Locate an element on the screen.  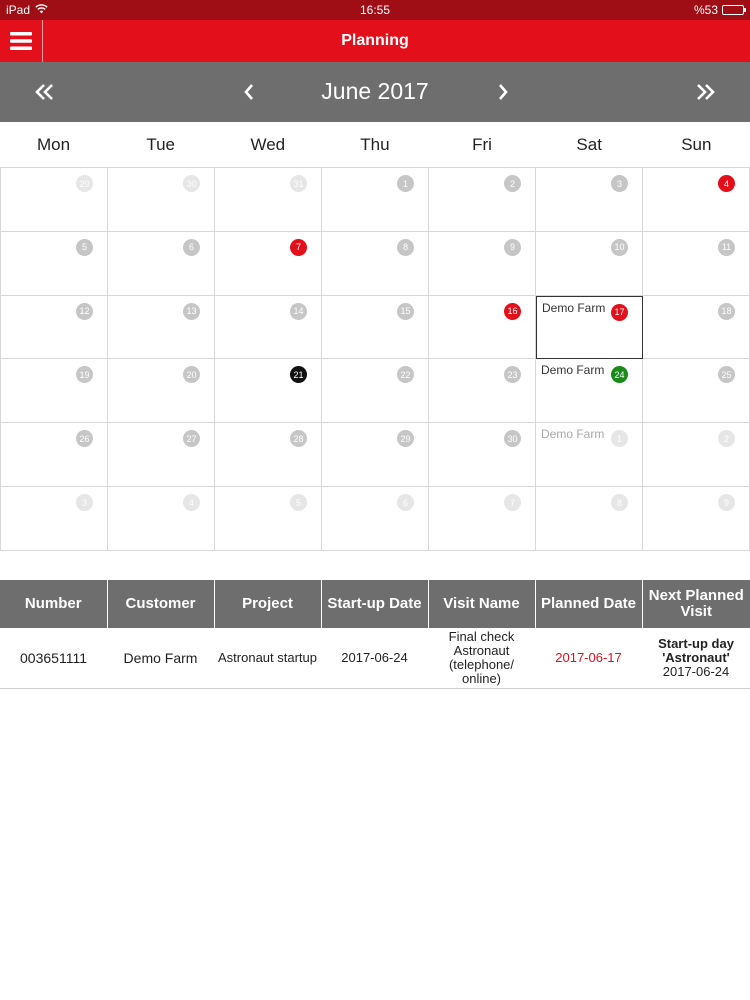
day-number-badge: 3 is located at coordinates (84, 503).